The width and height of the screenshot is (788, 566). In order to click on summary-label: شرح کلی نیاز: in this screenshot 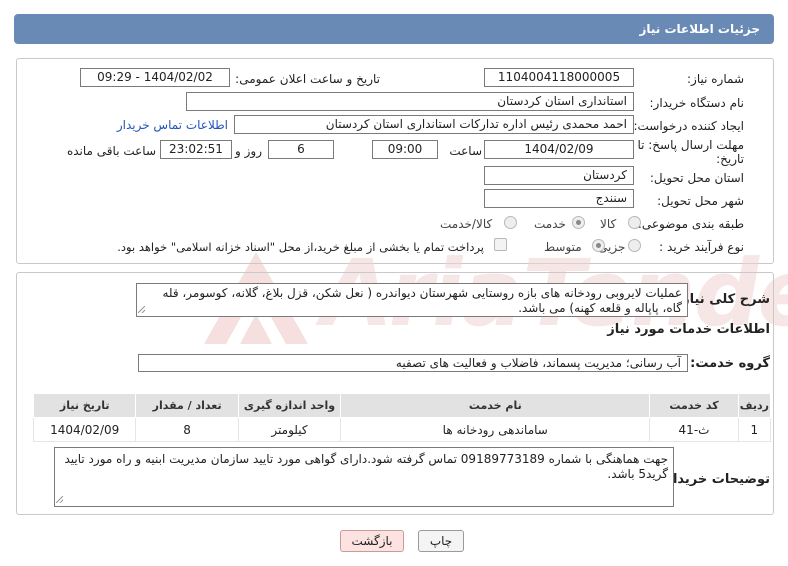, I will do `click(723, 299)`.